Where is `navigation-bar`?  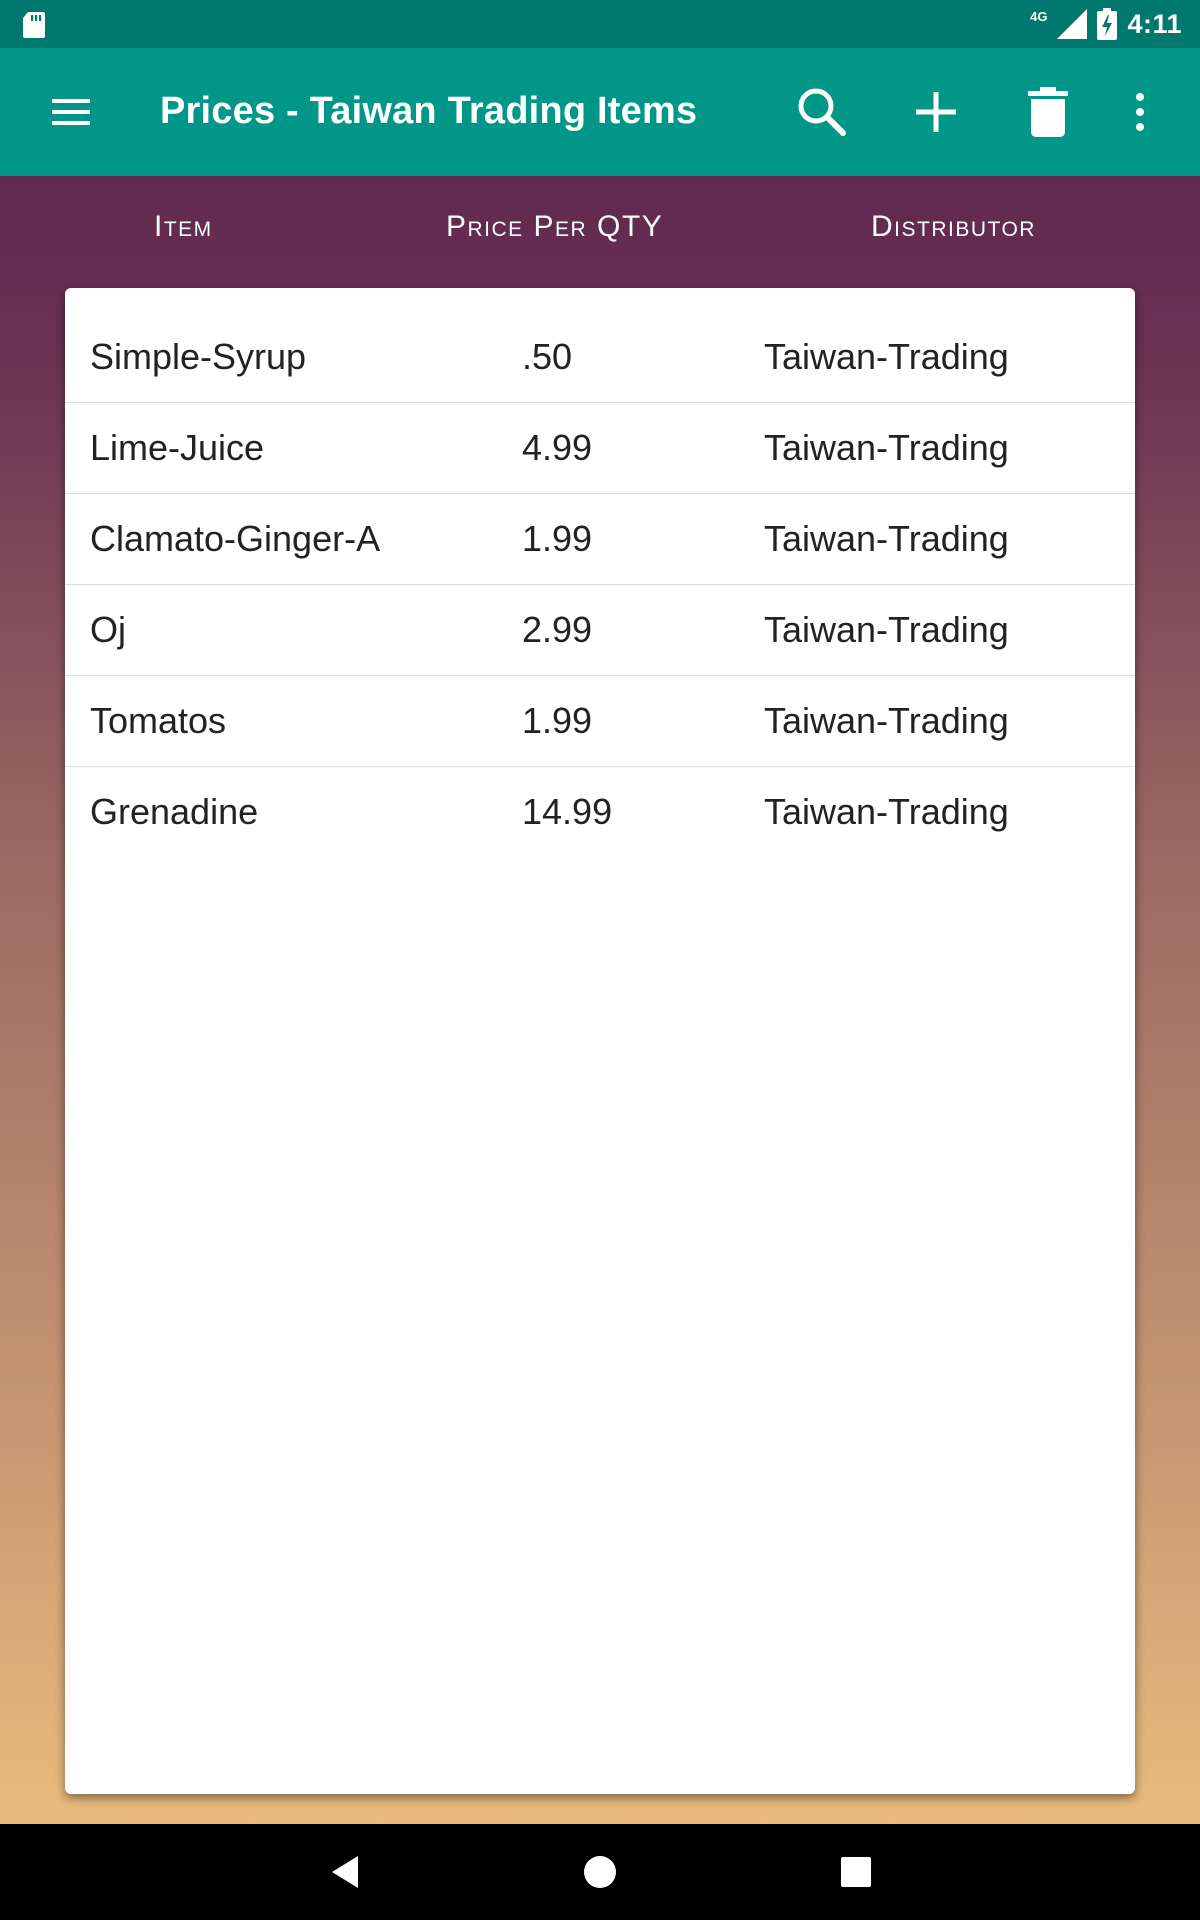
navigation-bar is located at coordinates (600, 1872).